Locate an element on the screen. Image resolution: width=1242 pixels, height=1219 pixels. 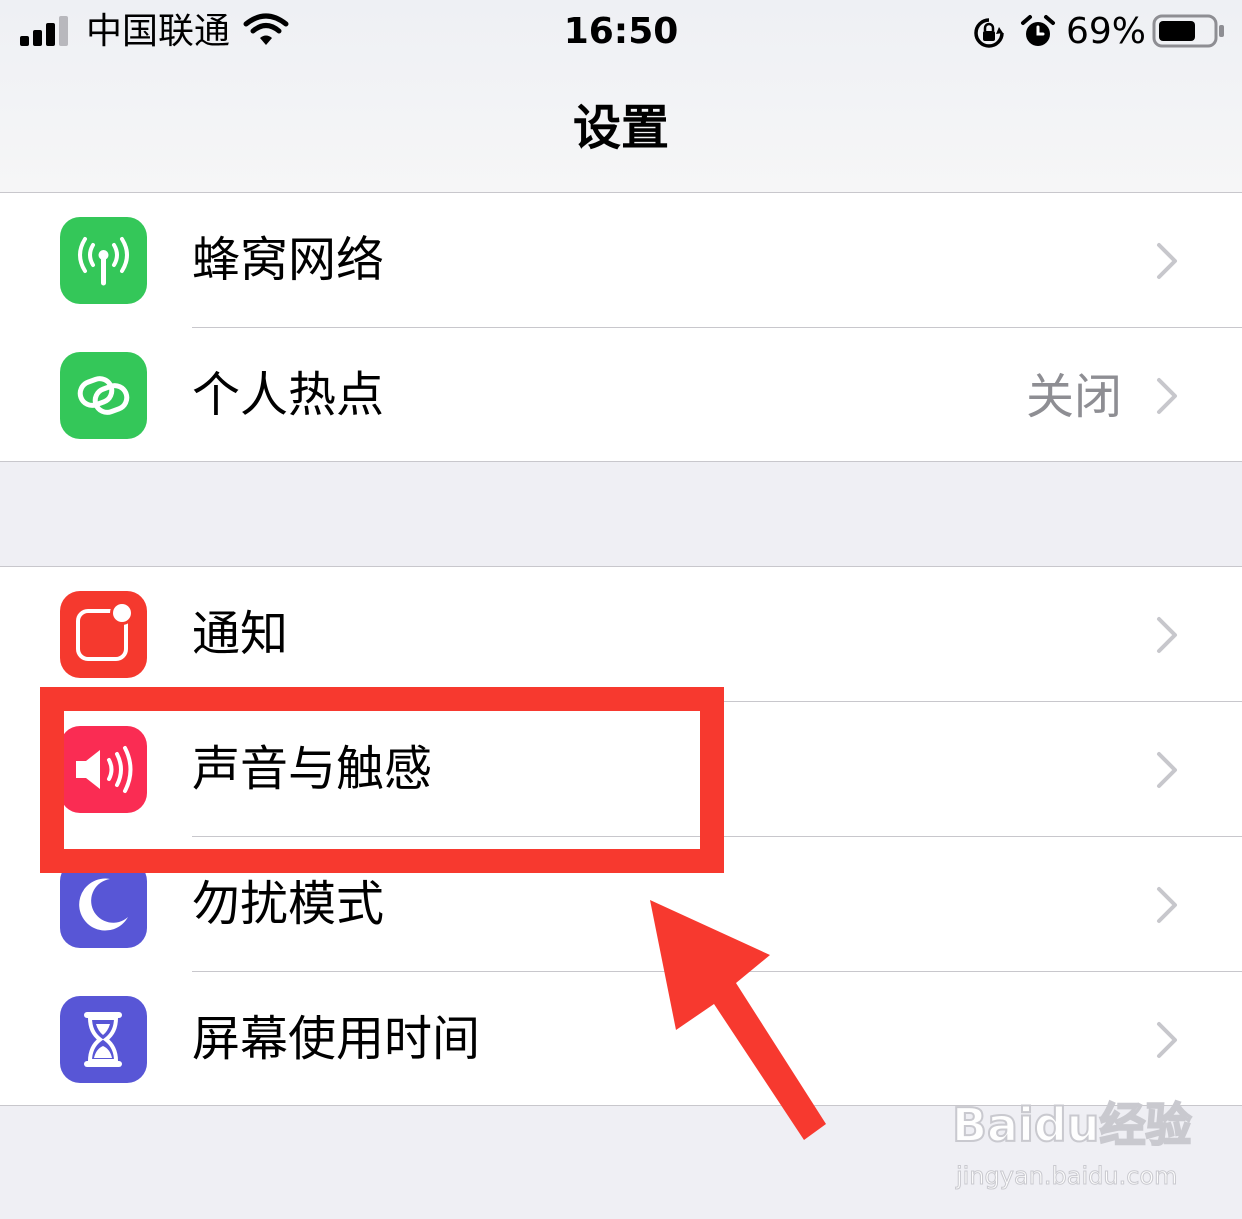
baidu-jingyan-watermark: Baidu经验 jingyan.baidu.com is located at coordinates (1096, 1139).